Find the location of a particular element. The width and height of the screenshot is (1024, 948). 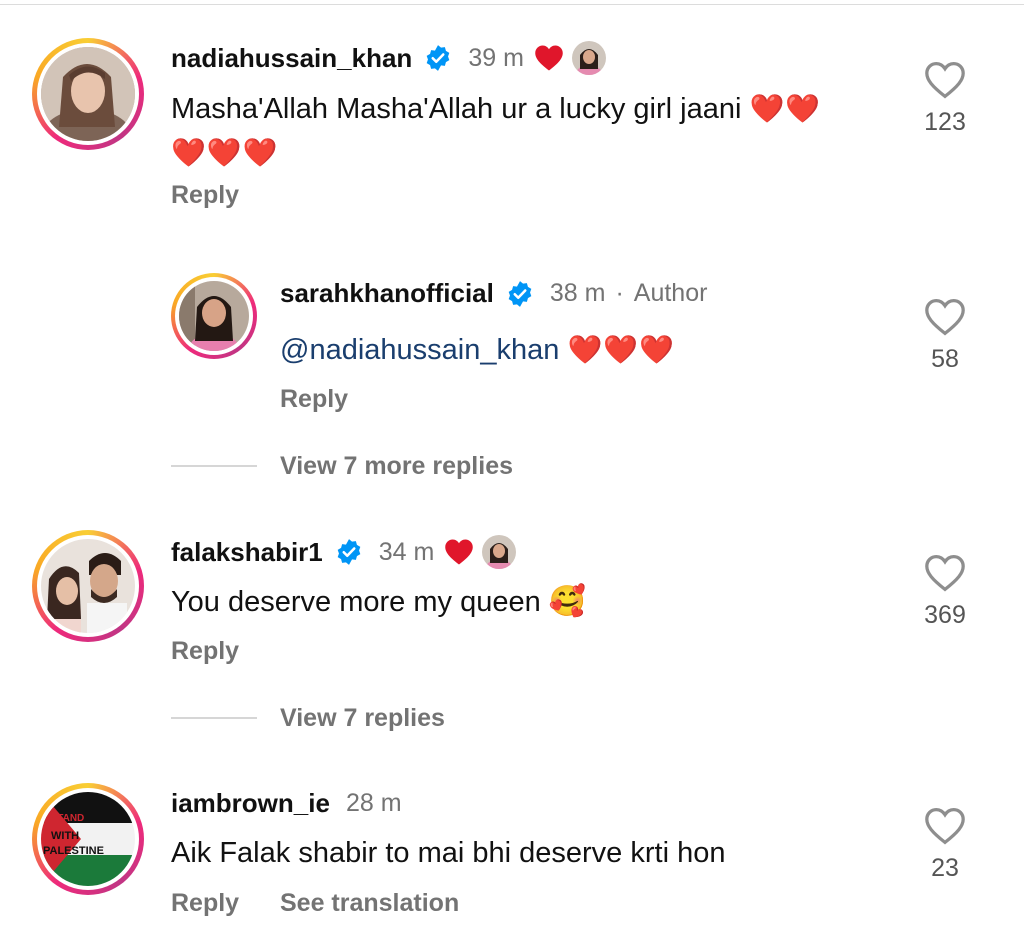

svg-text: WITH is located at coordinates (65, 836).